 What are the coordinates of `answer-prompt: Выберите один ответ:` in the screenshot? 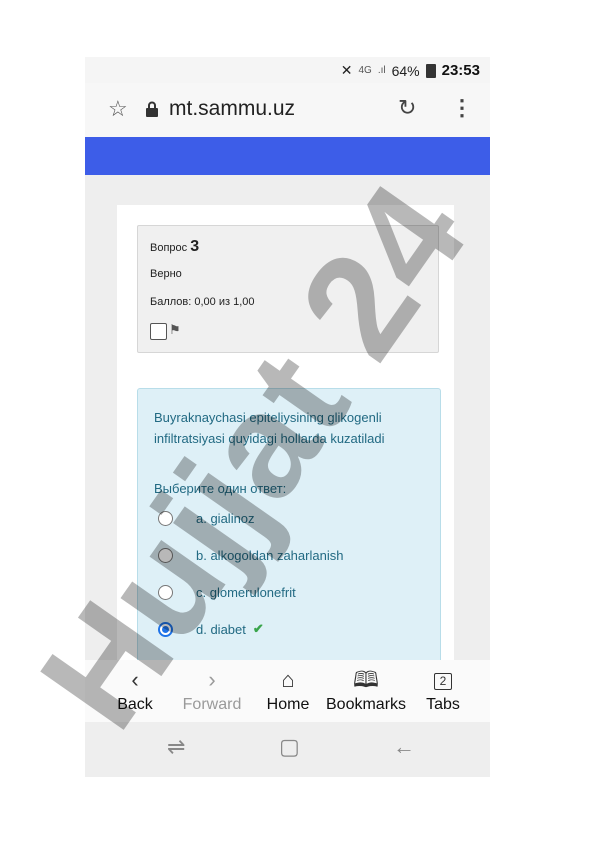 It's located at (220, 488).